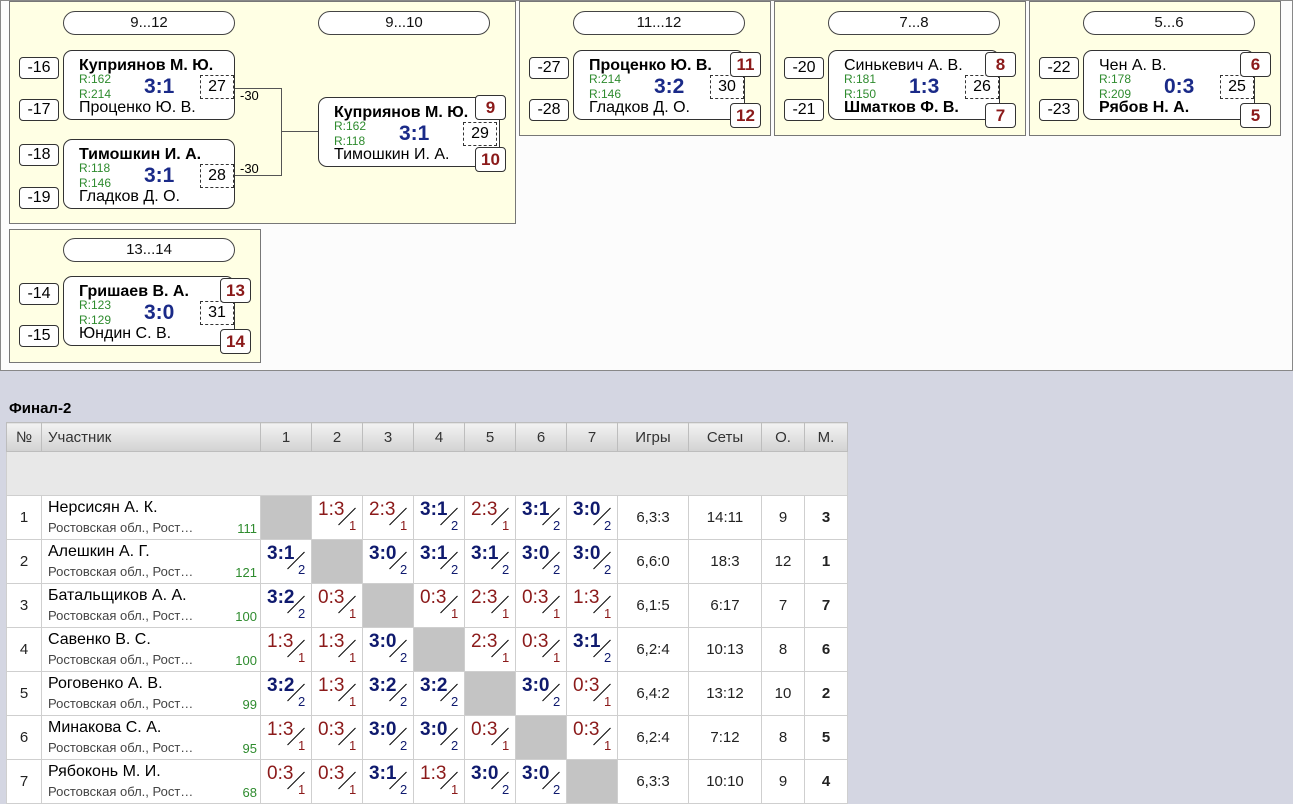 The width and height of the screenshot is (1293, 804). Describe the element at coordinates (24, 649) in the screenshot. I see `row-number: 4` at that location.